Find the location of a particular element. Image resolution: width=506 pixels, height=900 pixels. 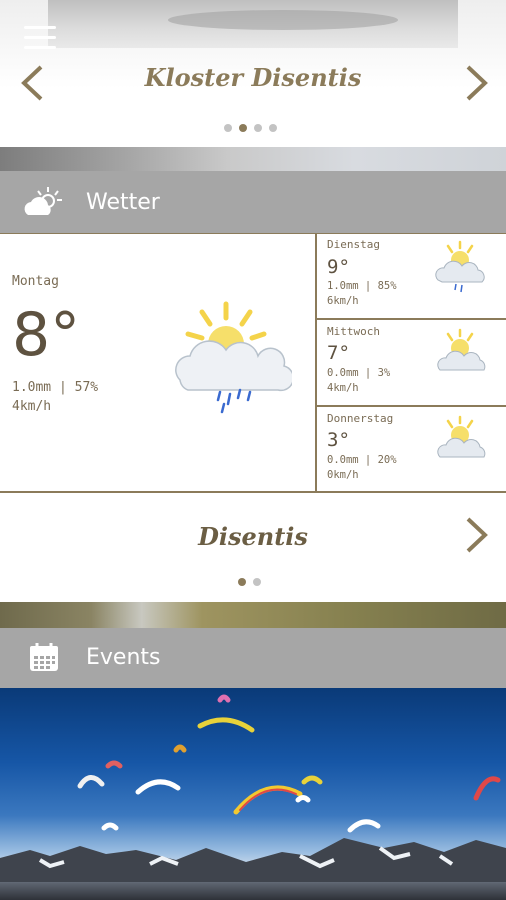

forecast-wind: 6km/h is located at coordinates (343, 301).